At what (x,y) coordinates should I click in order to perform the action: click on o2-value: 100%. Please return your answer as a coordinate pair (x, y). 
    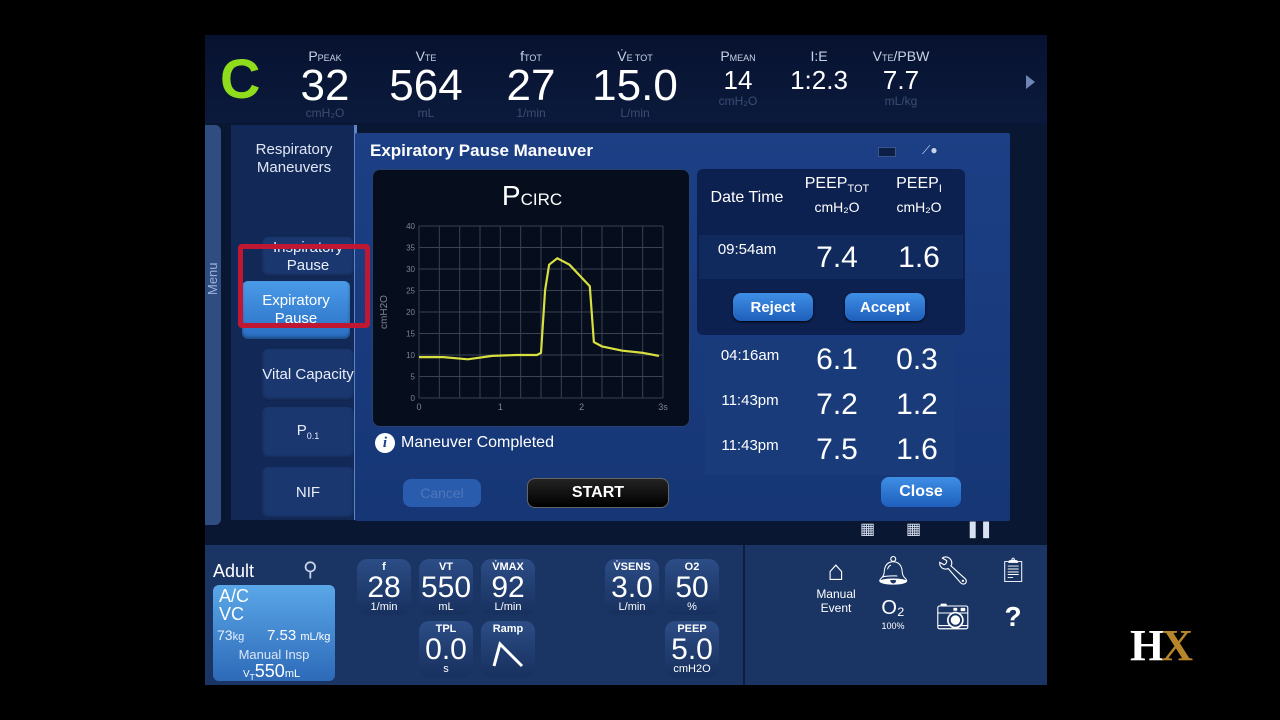
    Looking at the image, I should click on (893, 626).